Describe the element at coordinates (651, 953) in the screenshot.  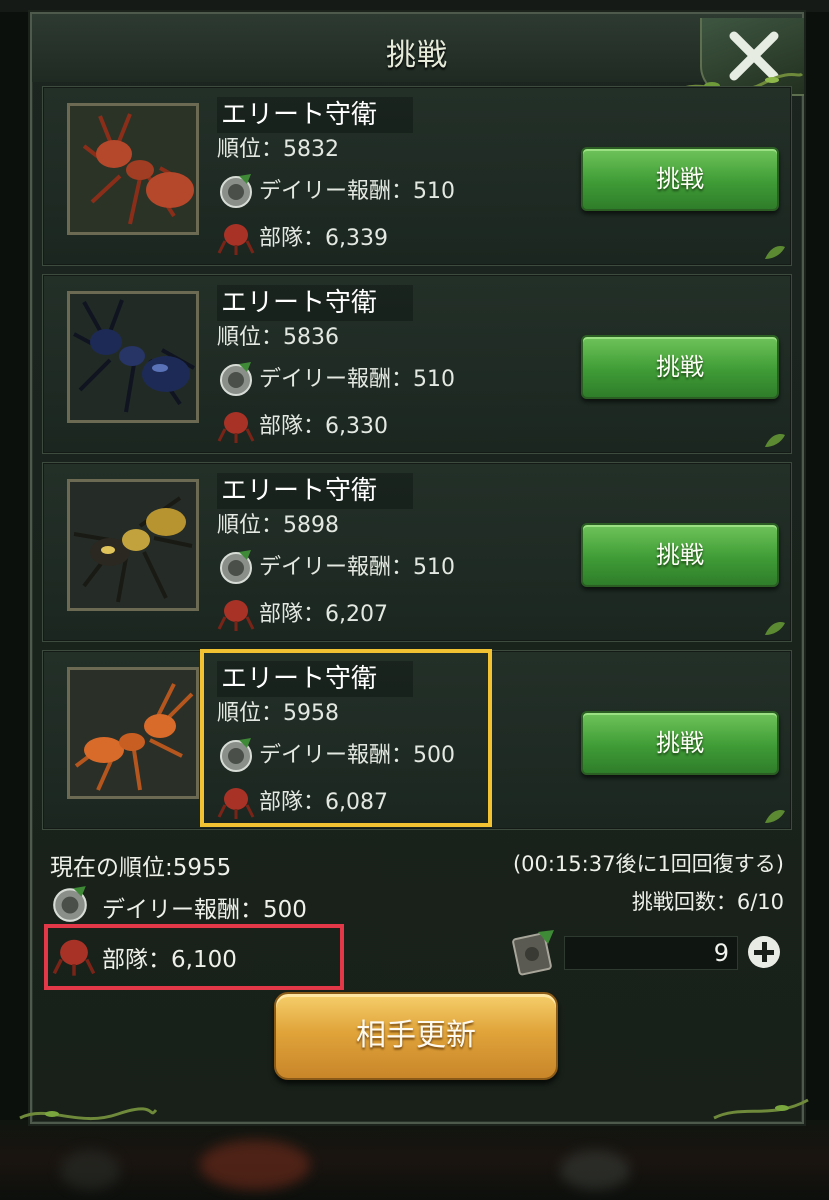
I see `ticket-count: 9` at that location.